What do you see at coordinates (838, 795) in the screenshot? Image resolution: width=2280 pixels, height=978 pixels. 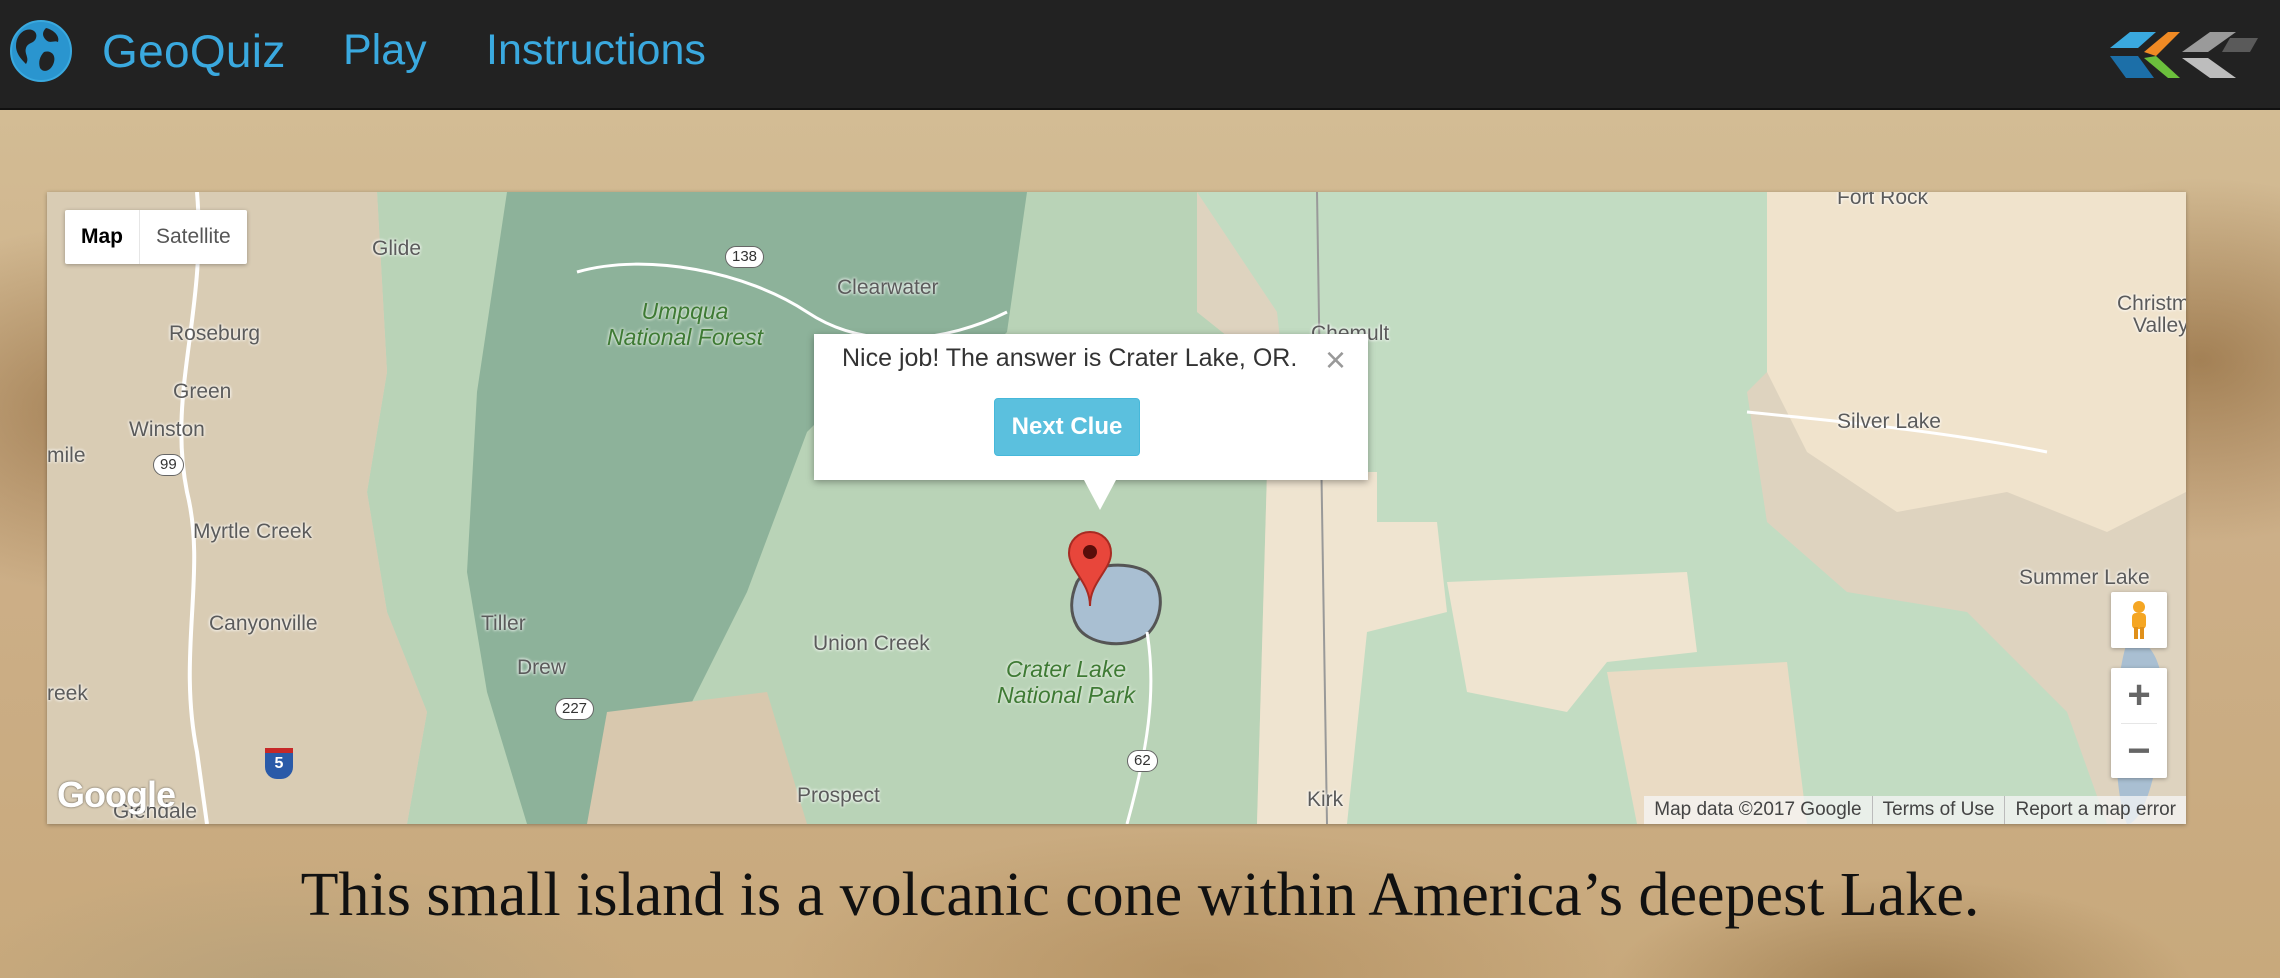 I see `map-label-prospect: Prospect` at bounding box center [838, 795].